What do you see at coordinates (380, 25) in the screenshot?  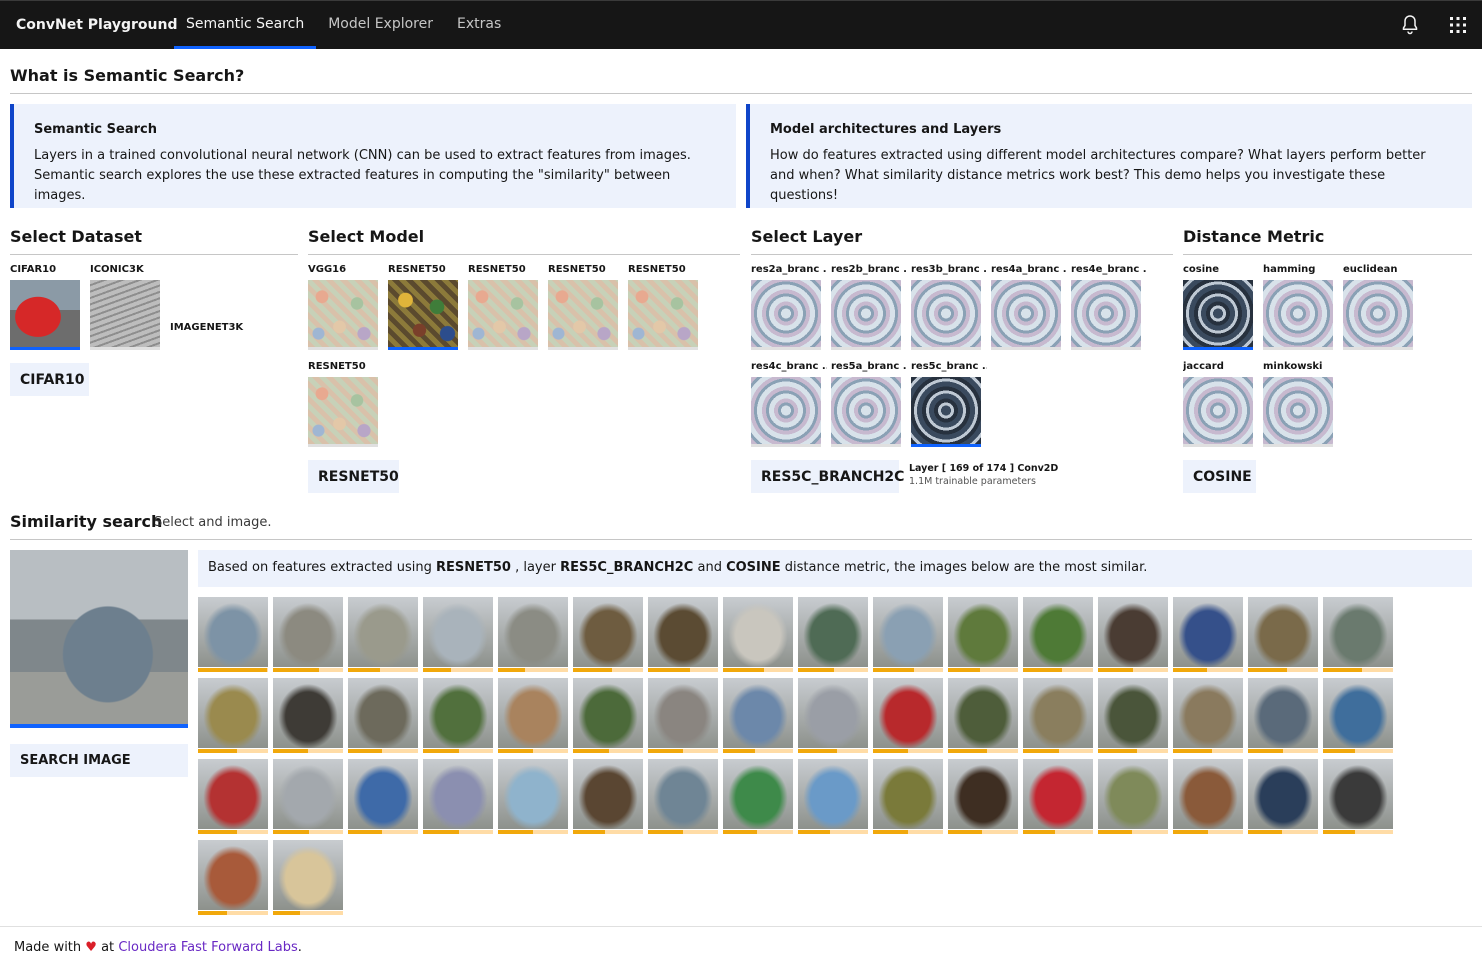 I see `nav-model-explorer: Model Explorer` at bounding box center [380, 25].